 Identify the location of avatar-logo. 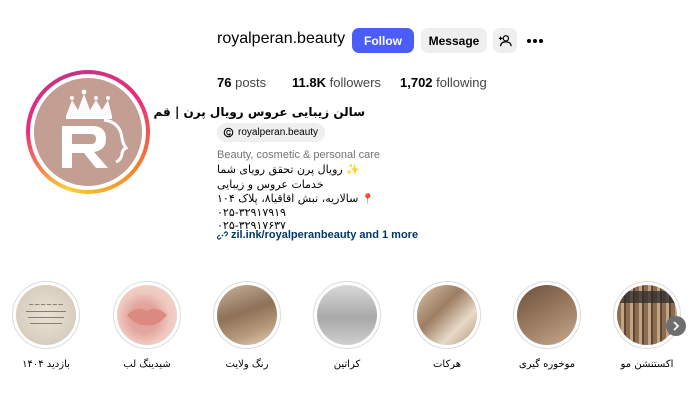
(88, 132).